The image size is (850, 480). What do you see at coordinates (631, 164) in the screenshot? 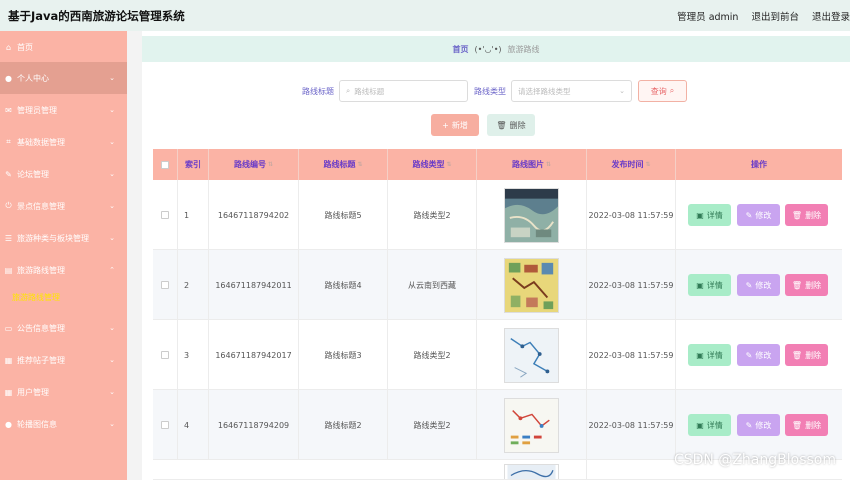
I see `col-time: 发布时间 ⇅` at bounding box center [631, 164].